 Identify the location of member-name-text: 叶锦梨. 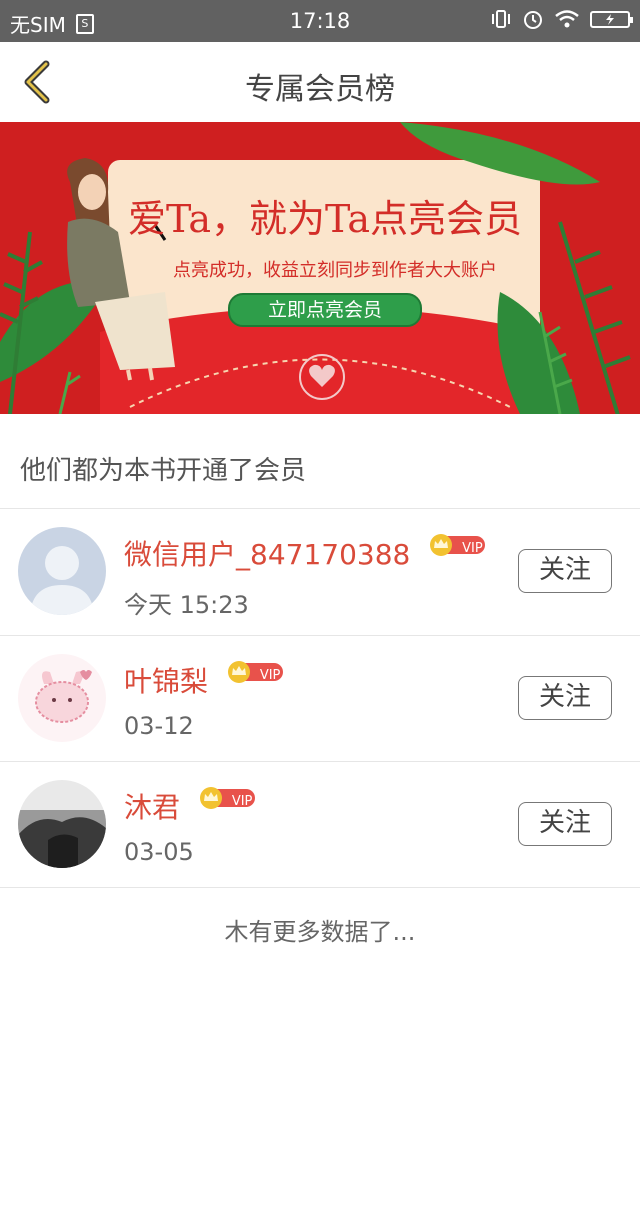
(166, 681).